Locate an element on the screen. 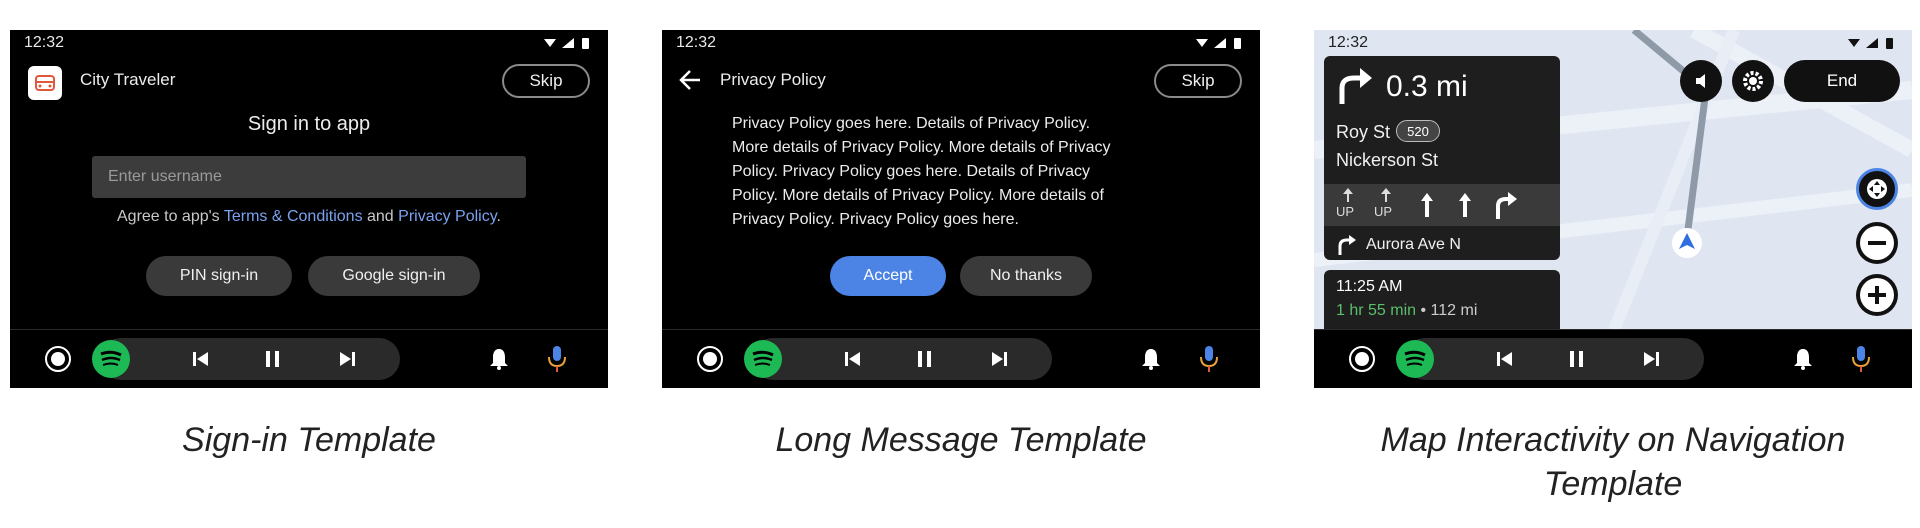 This screenshot has height=528, width=1920. pin-signin-button: PIN sign-in is located at coordinates (219, 276).